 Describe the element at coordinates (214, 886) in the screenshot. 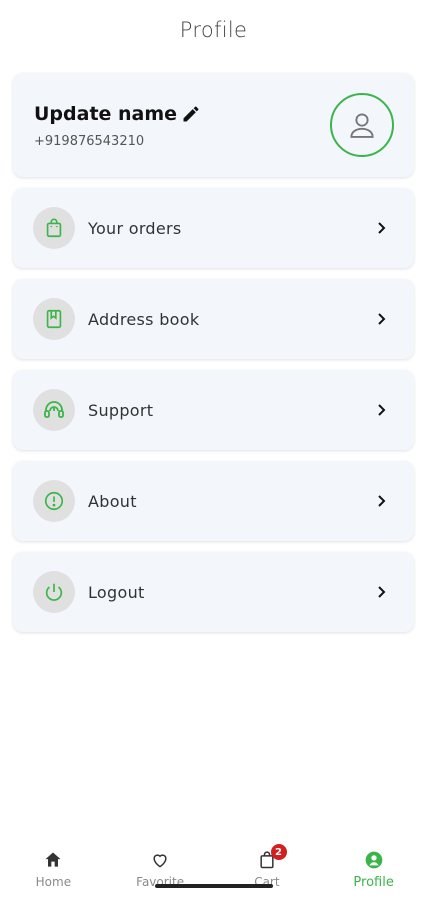

I see `home-indicator` at that location.